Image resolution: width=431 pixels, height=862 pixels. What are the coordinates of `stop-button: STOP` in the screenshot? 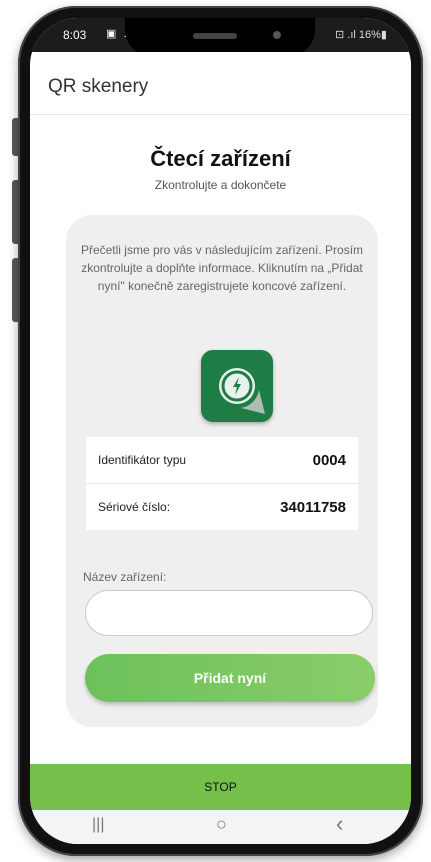 It's located at (220, 787).